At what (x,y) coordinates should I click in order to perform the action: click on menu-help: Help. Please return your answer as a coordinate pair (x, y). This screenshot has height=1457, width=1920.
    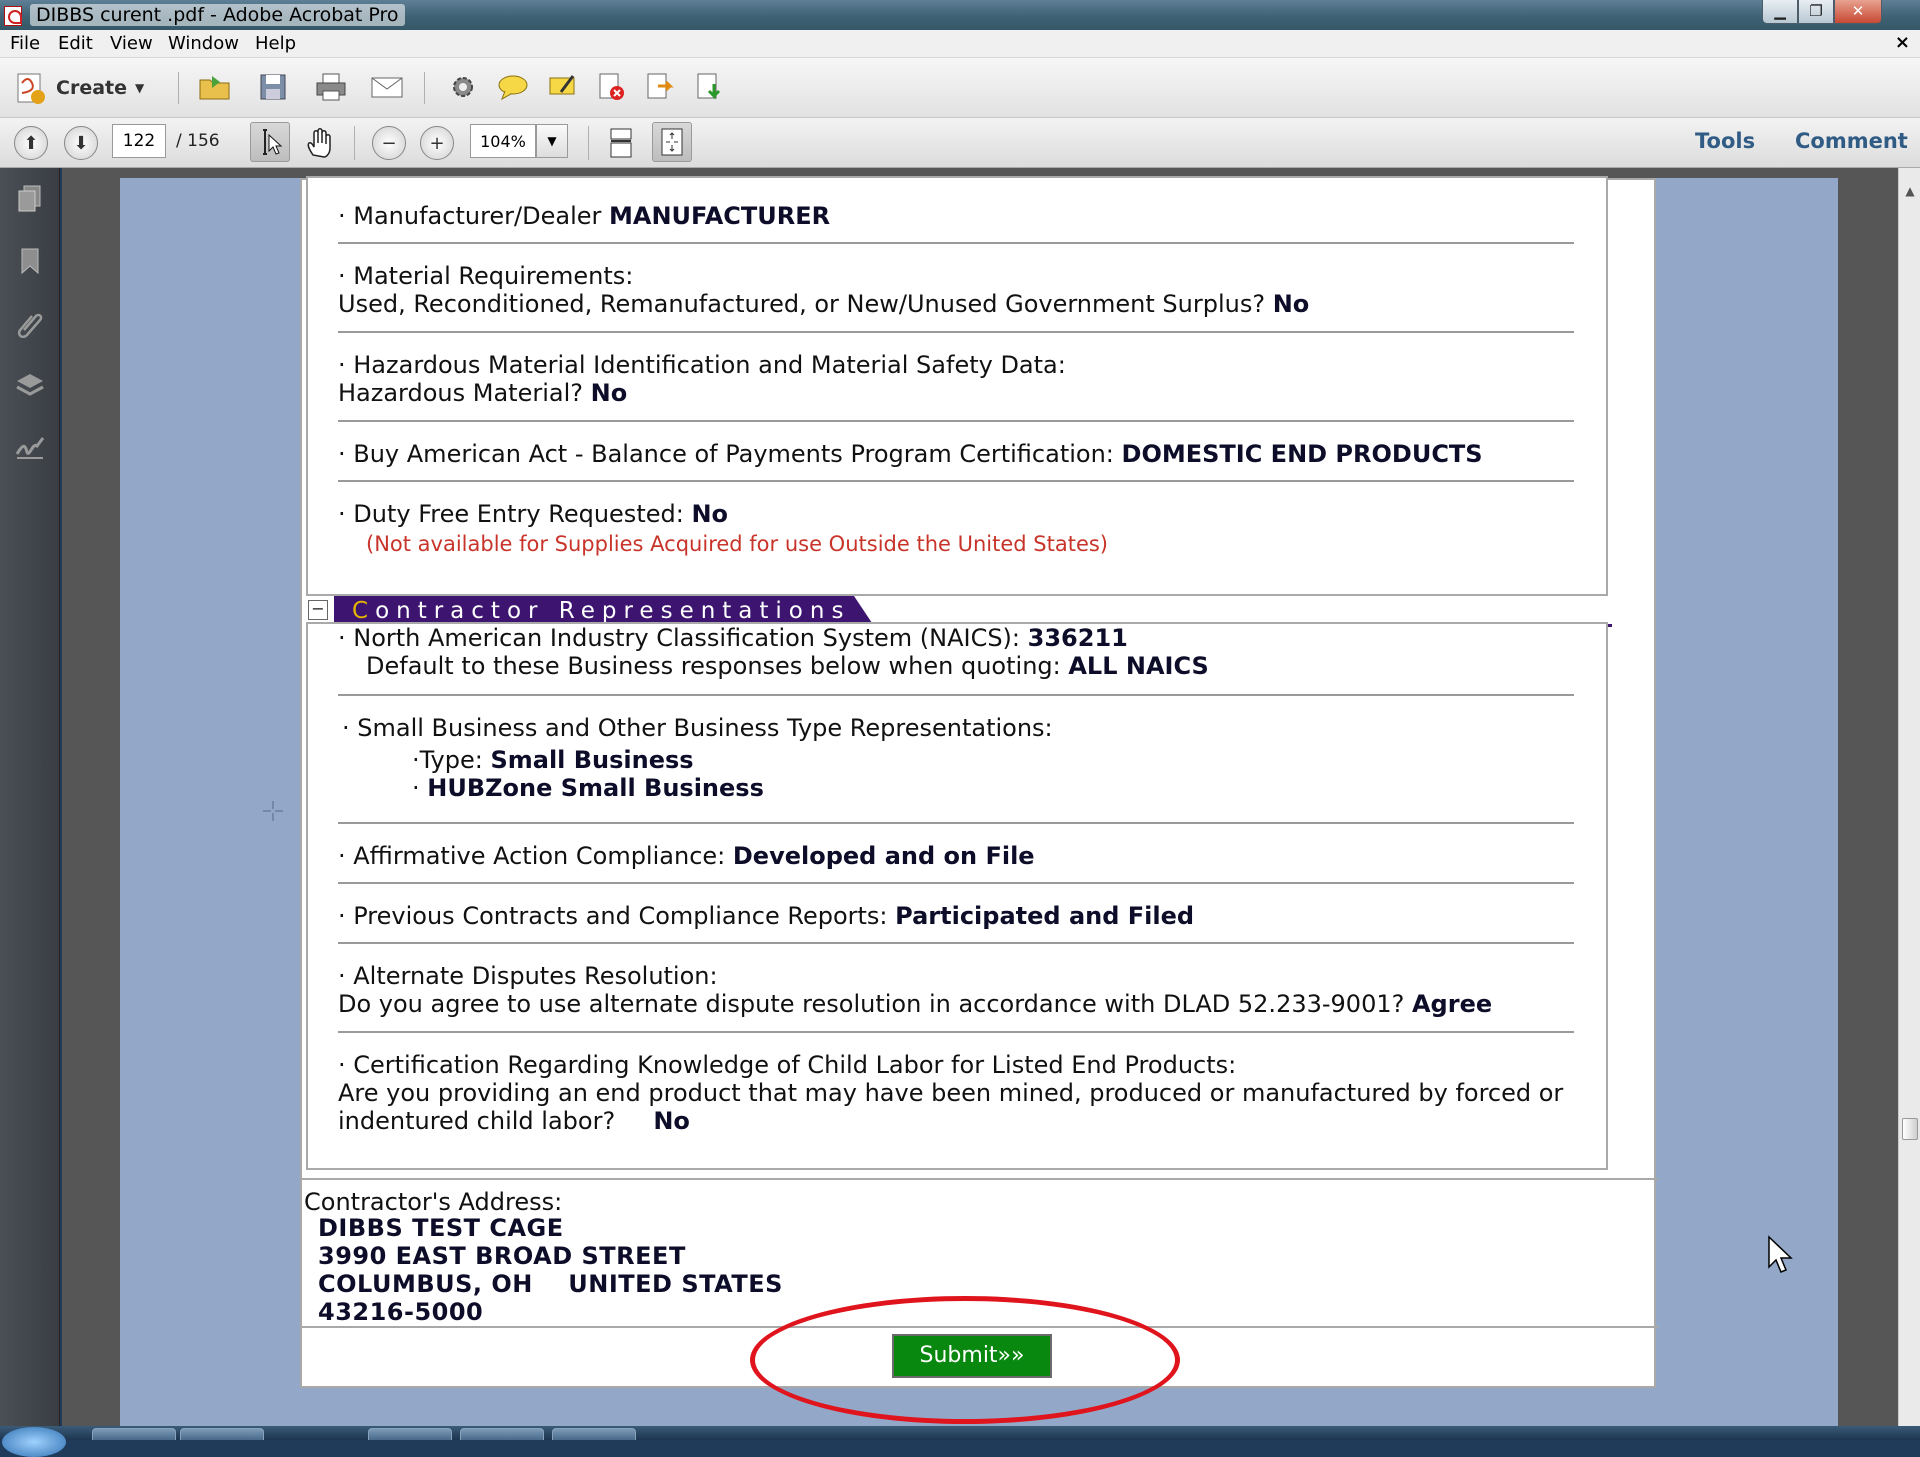
    Looking at the image, I should click on (275, 43).